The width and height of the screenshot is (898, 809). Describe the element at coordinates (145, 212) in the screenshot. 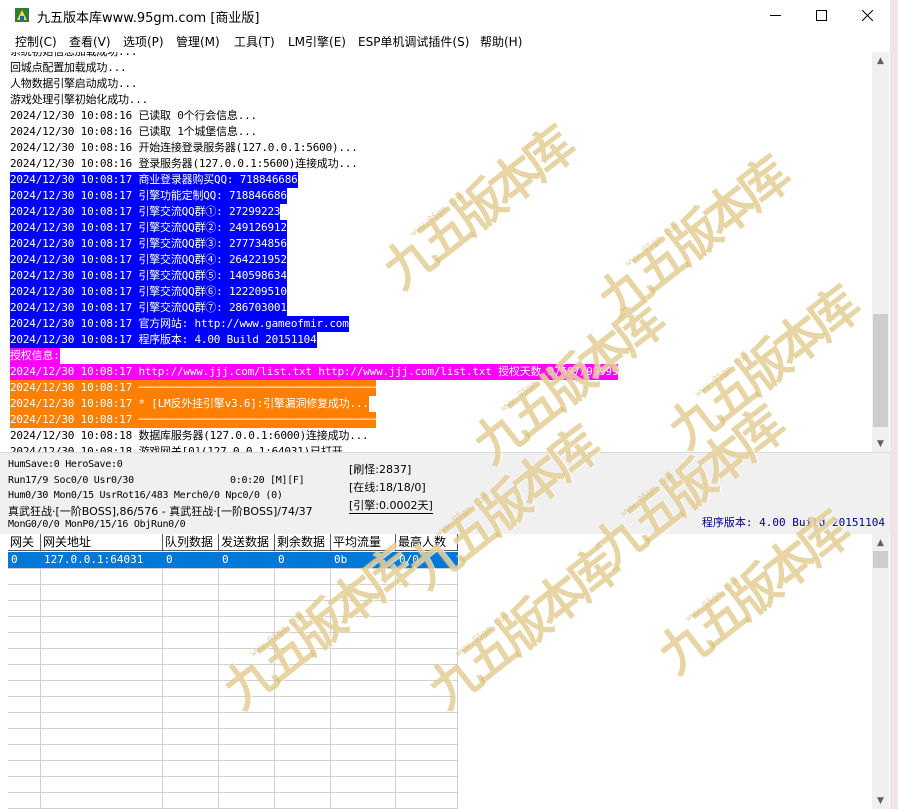

I see `log-line: 2024/12/30 10:08:17 引擎交流QQ群①: 27299223` at that location.